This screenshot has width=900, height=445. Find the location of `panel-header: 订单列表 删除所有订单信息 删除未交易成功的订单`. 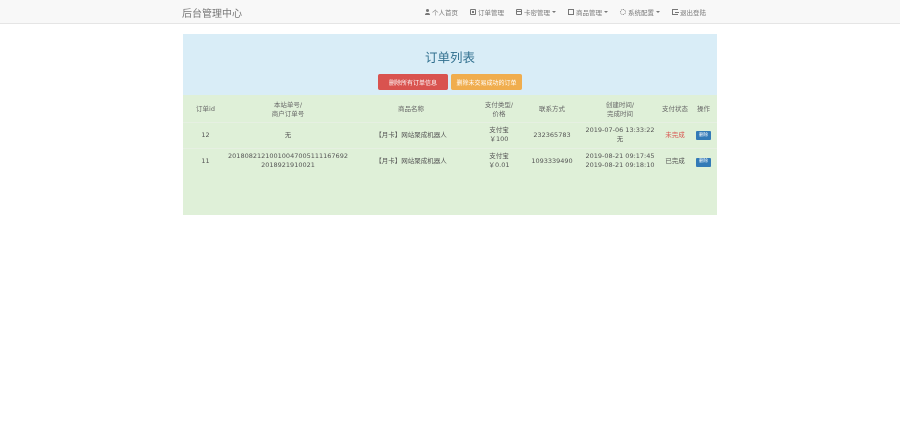

panel-header: 订单列表 删除所有订单信息 删除未交易成功的订单 is located at coordinates (450, 64).